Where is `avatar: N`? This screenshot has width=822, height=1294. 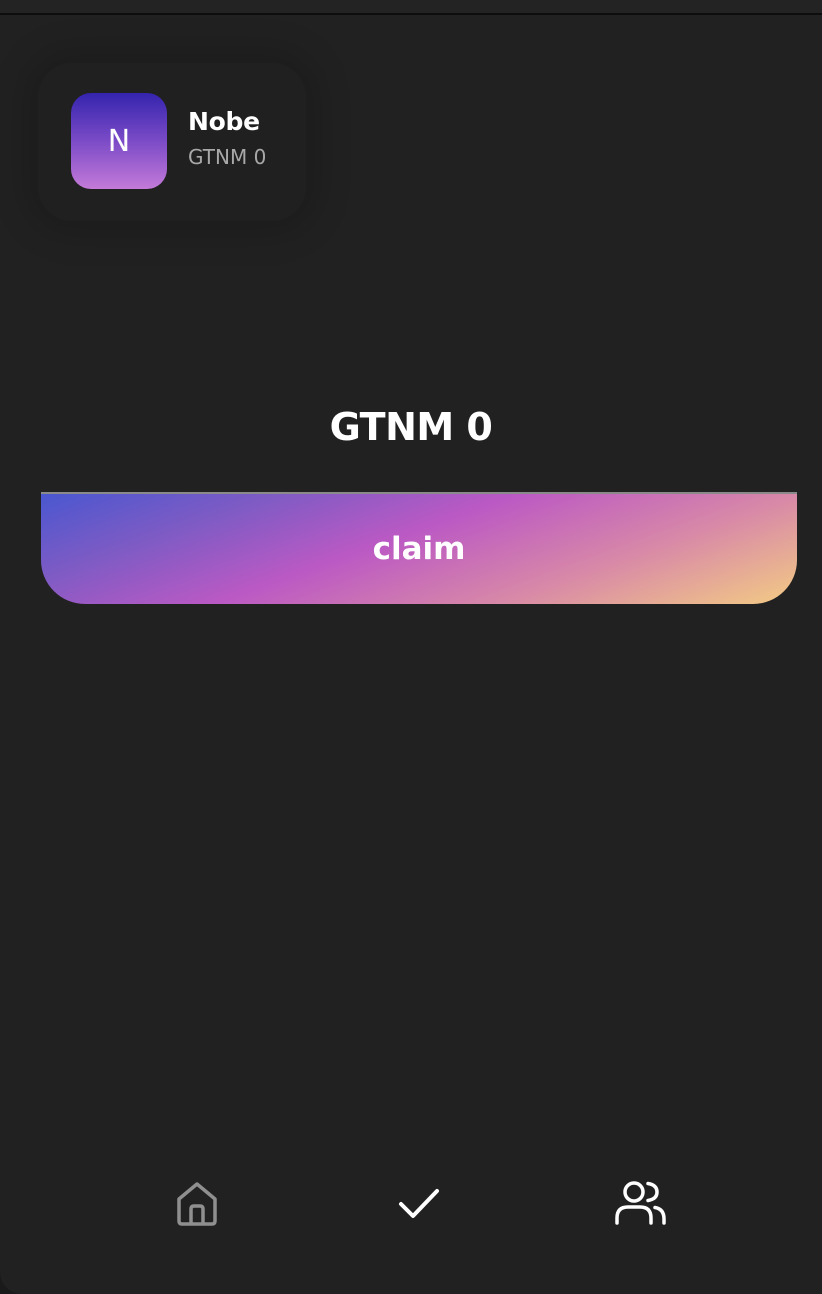
avatar: N is located at coordinates (119, 141).